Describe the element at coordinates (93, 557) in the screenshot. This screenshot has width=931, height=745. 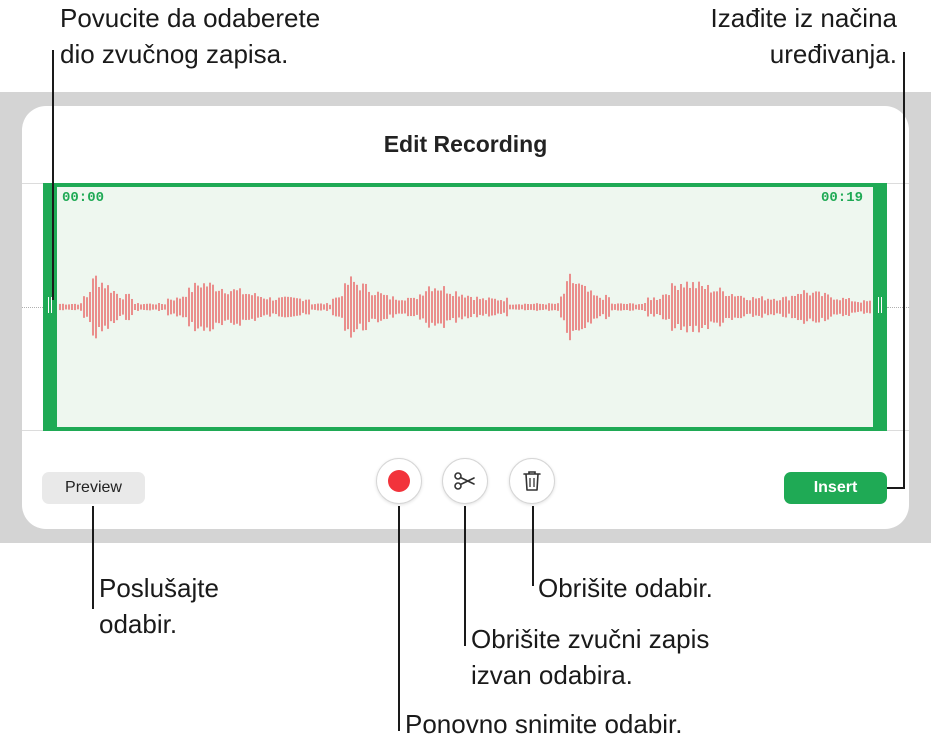
I see `leader-line-preview` at that location.